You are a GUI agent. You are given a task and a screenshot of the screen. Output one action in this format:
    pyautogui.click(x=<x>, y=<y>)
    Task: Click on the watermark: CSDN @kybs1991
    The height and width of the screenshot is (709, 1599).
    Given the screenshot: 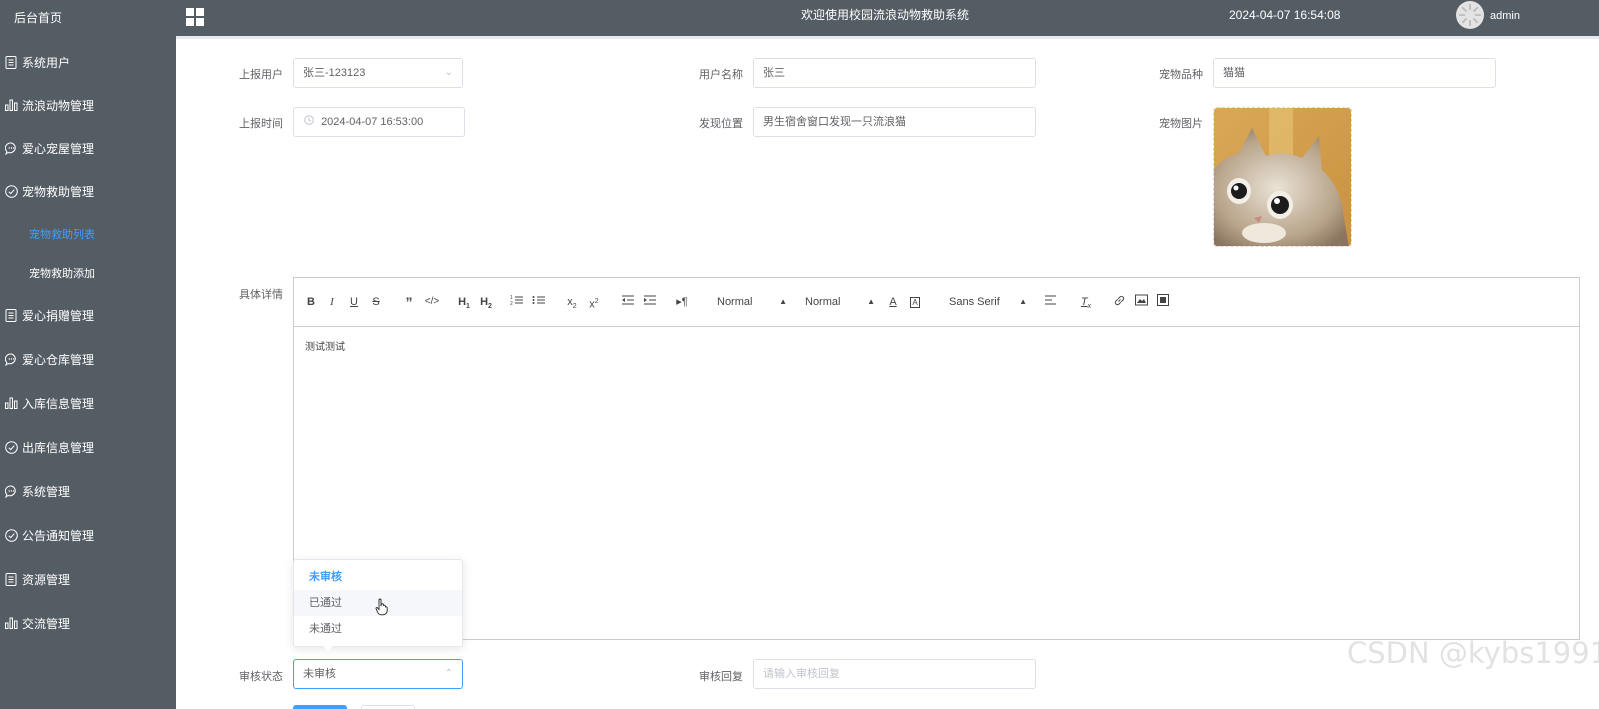 What is the action you would take?
    pyautogui.click(x=1473, y=653)
    